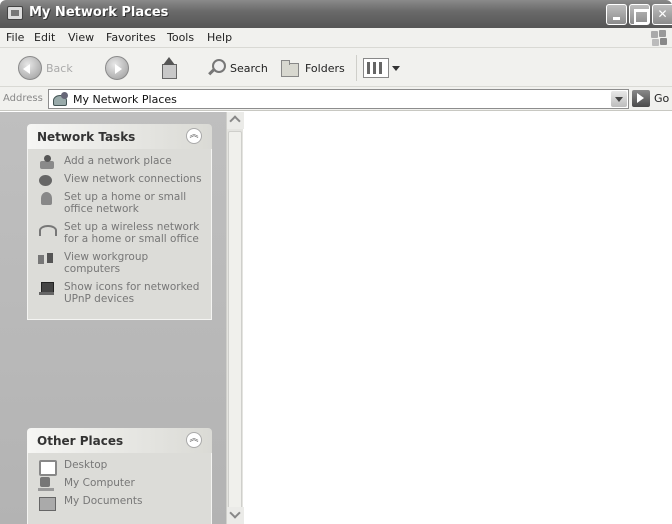  I want to click on task-show-upnp-devices: Show icons for networked UPnP devices, so click(121, 293).